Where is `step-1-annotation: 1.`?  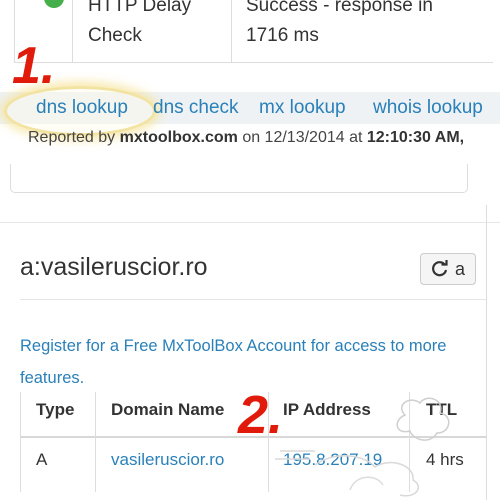 step-1-annotation: 1. is located at coordinates (34, 66).